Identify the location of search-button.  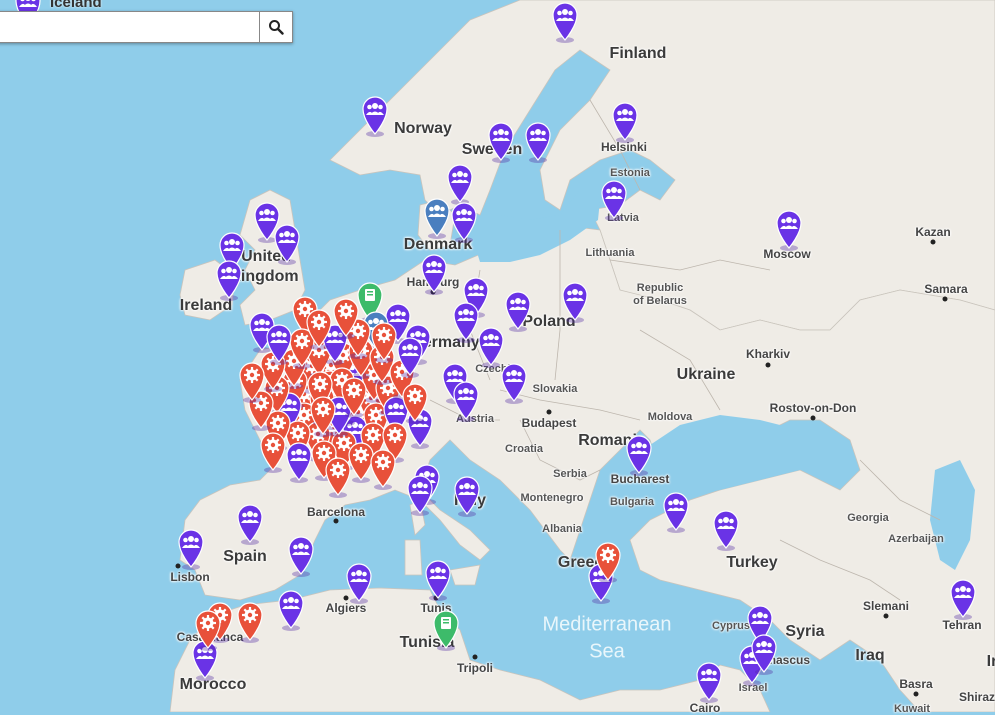
(276, 27).